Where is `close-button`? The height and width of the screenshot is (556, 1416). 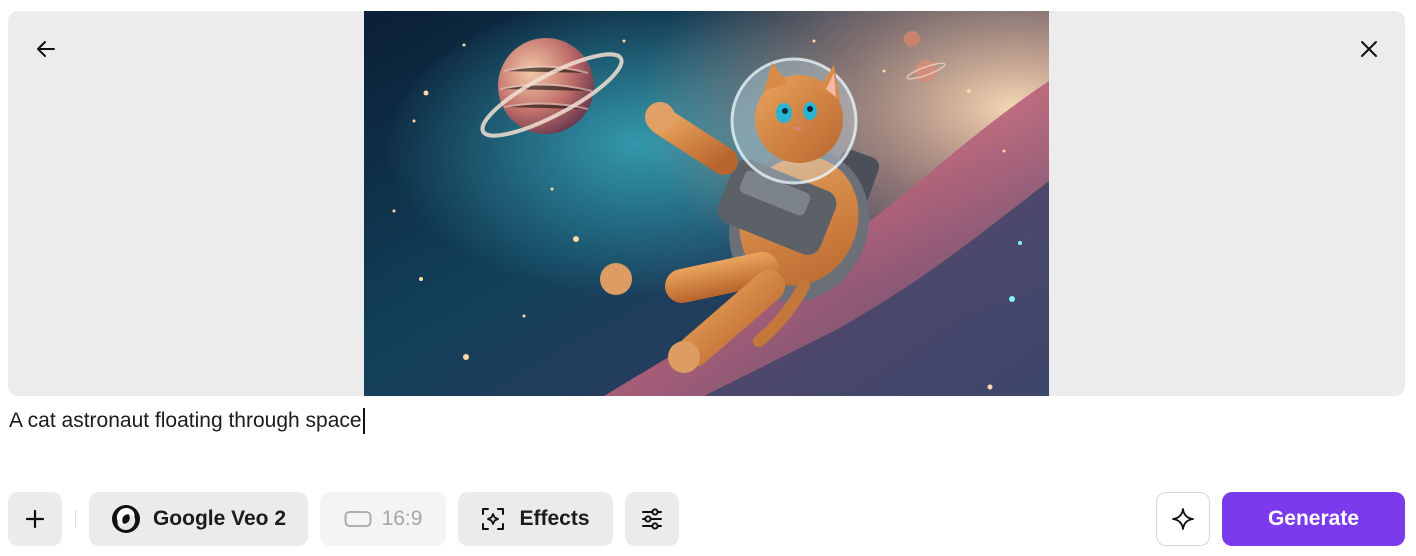
close-button is located at coordinates (1369, 49).